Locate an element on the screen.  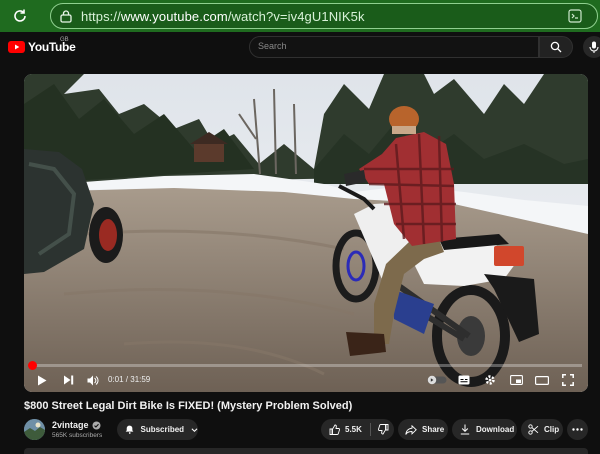
autoplay-toggle-icon is located at coordinates (437, 380).